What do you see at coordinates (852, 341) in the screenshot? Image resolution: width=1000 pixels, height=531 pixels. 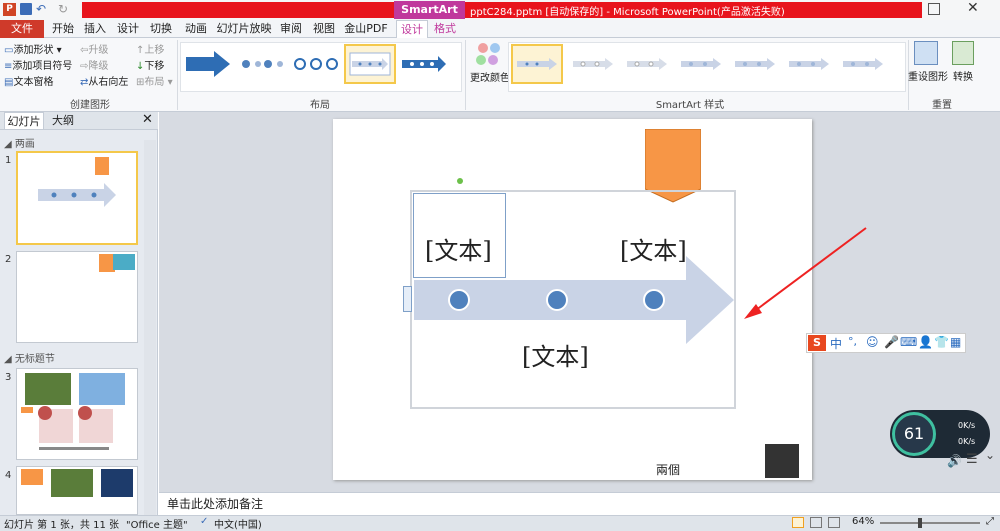 I see `ime-punctuation: °,` at bounding box center [852, 341].